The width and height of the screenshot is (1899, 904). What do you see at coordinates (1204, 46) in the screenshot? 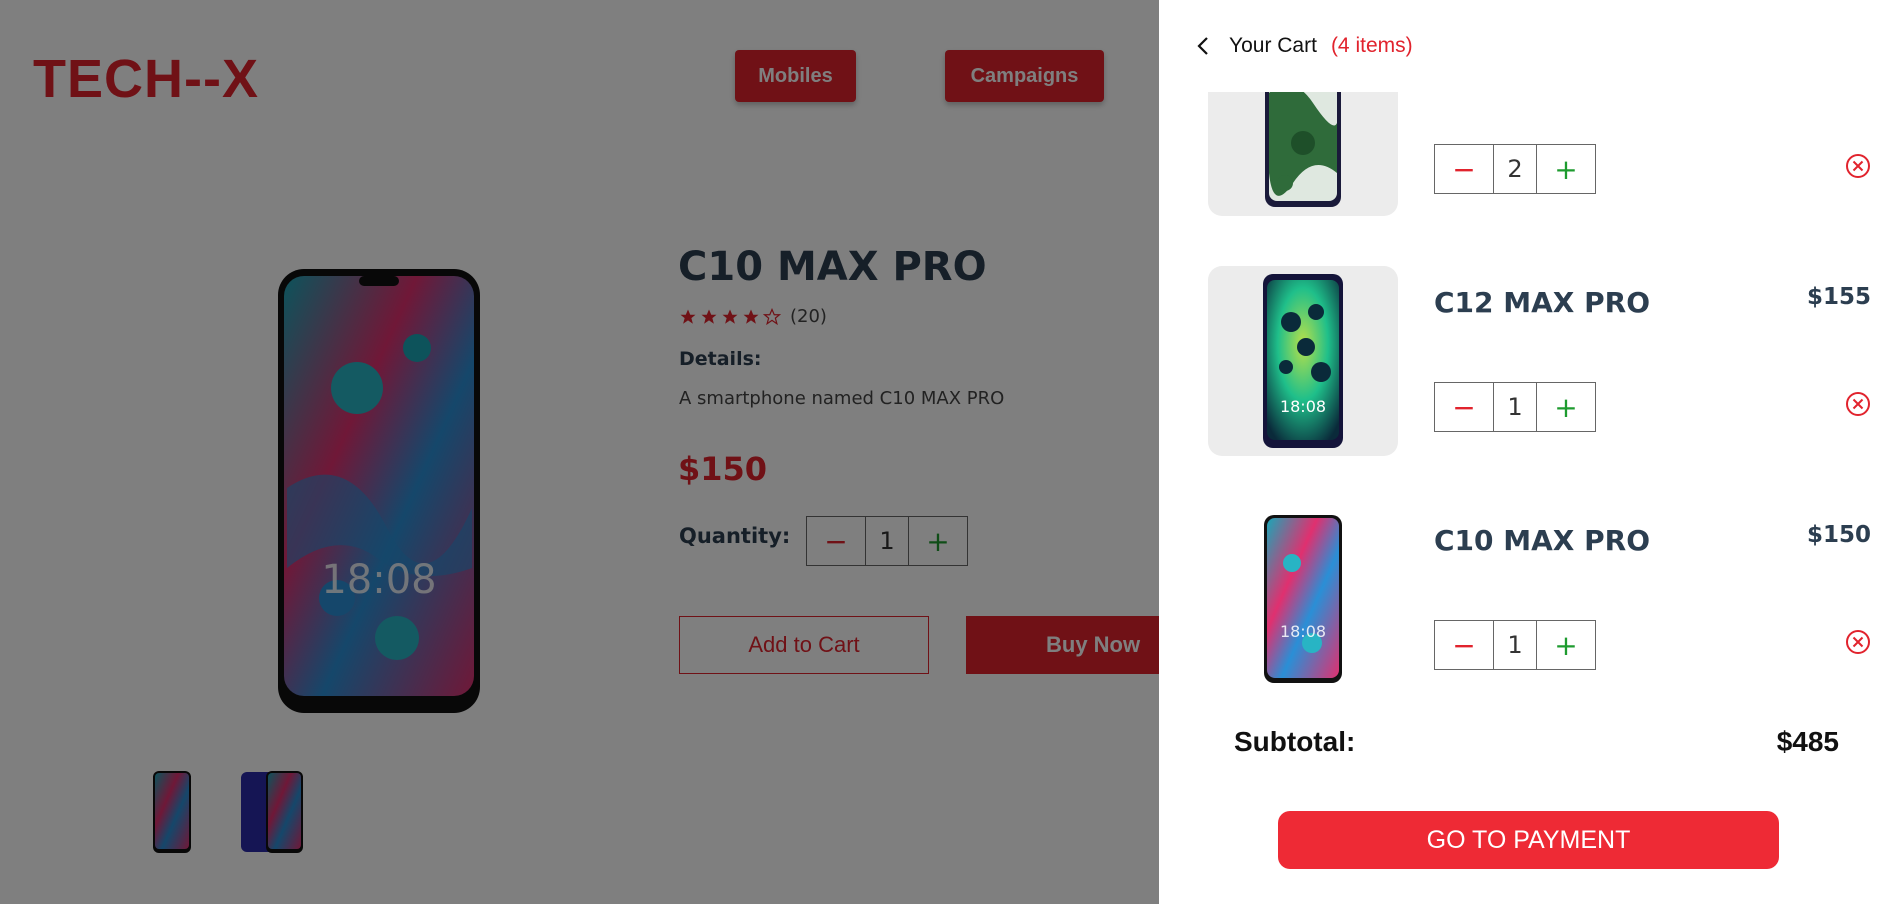
I see `chevron-left-icon` at bounding box center [1204, 46].